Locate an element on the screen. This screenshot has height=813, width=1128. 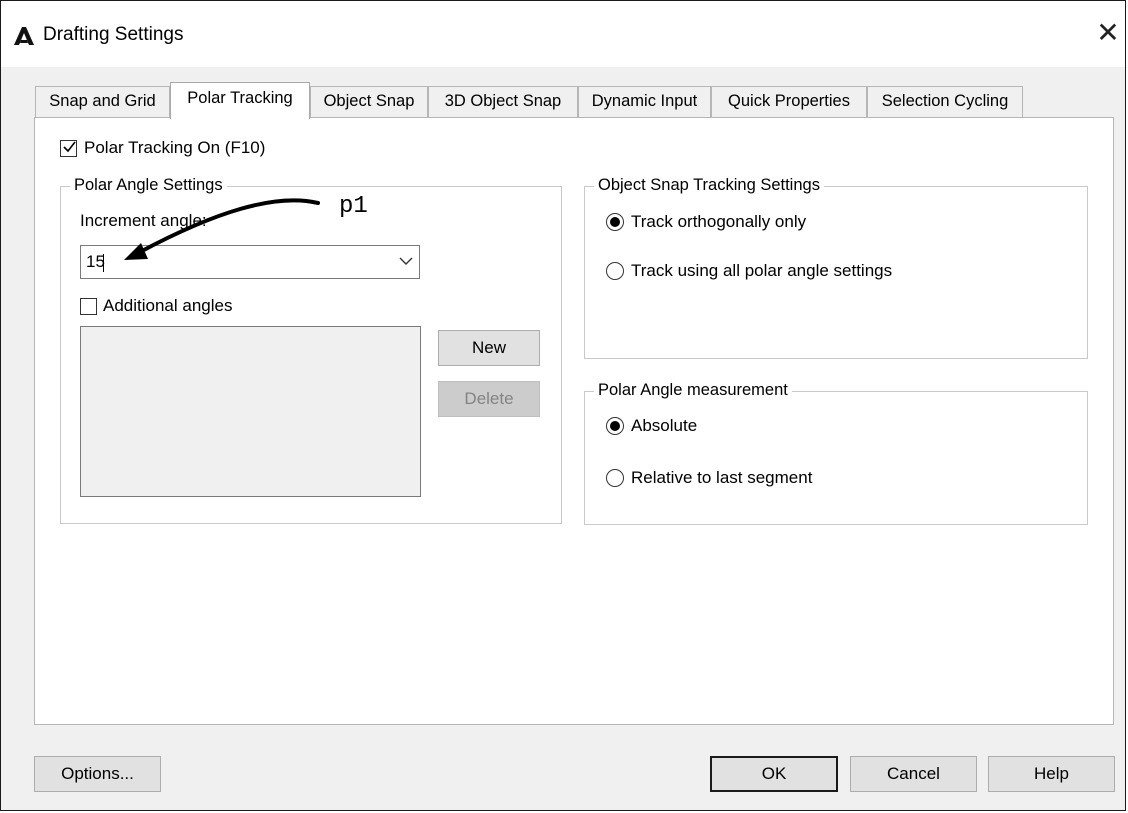
checkmark-icon is located at coordinates (69, 147).